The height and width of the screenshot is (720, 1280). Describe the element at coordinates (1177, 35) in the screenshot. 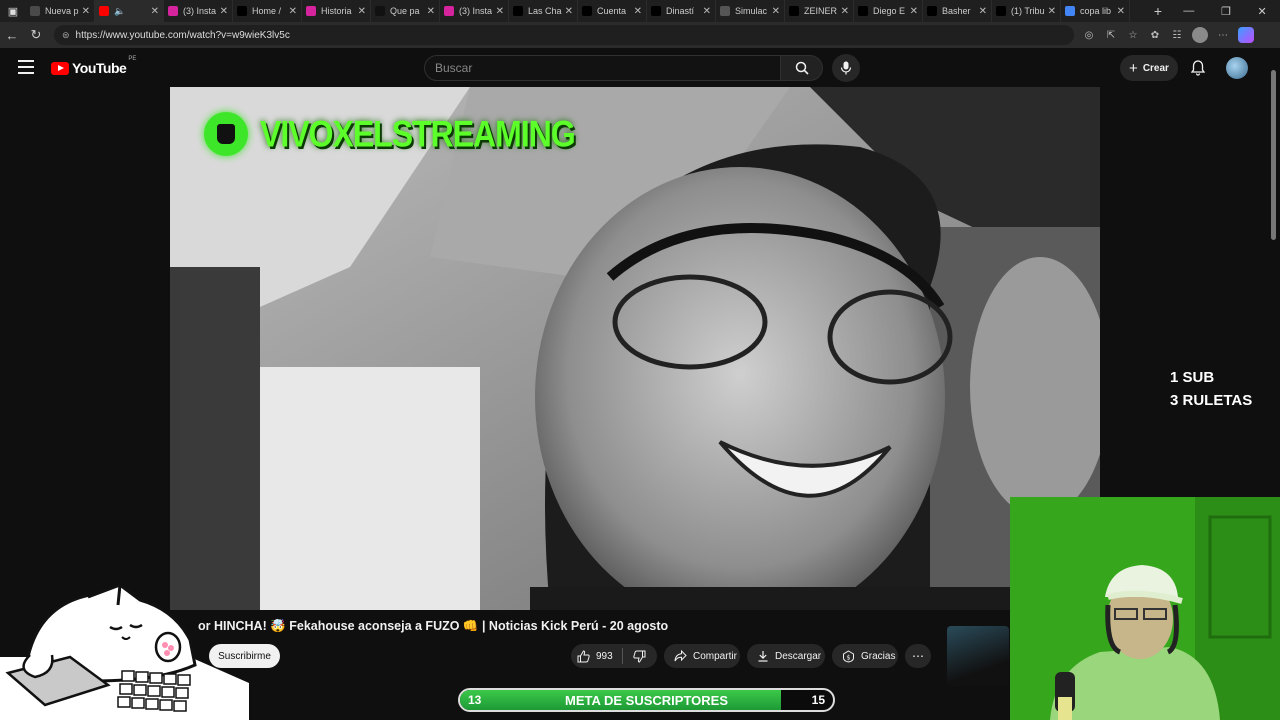

I see `collections-icon: ☷` at that location.